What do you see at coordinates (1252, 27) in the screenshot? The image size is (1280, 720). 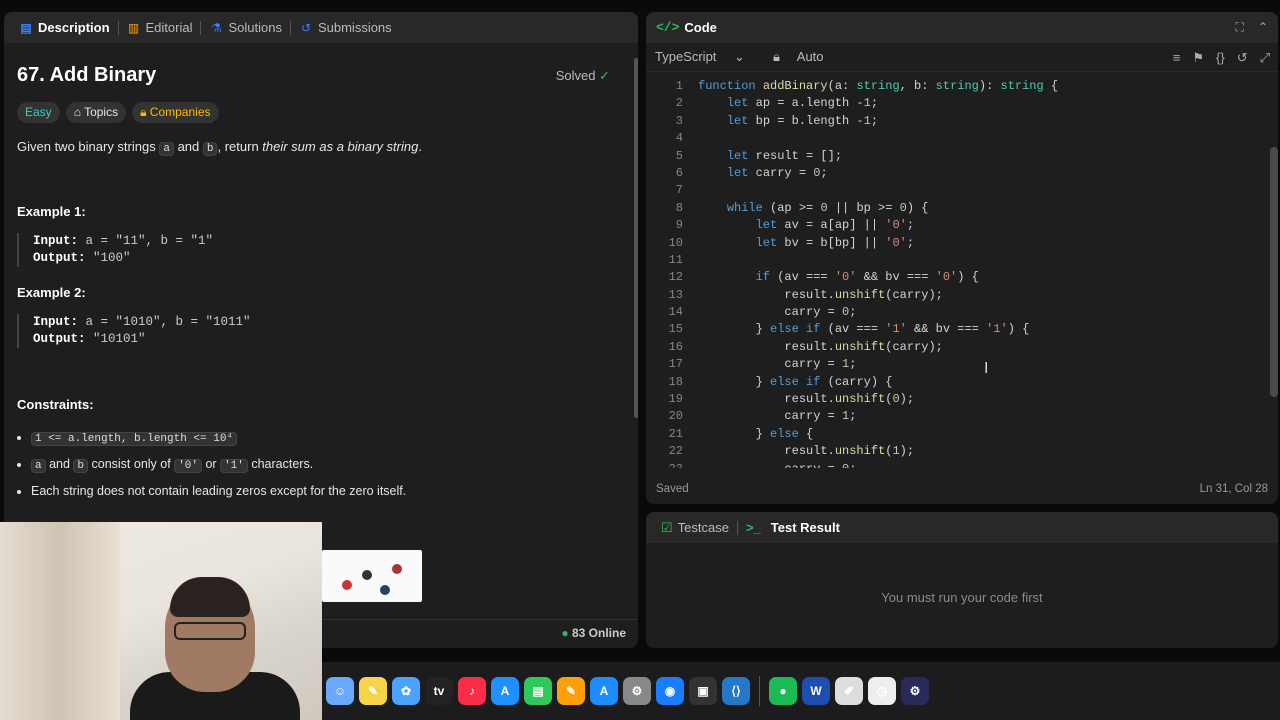 I see `code-header-actions: ⛶ ⌃` at bounding box center [1252, 27].